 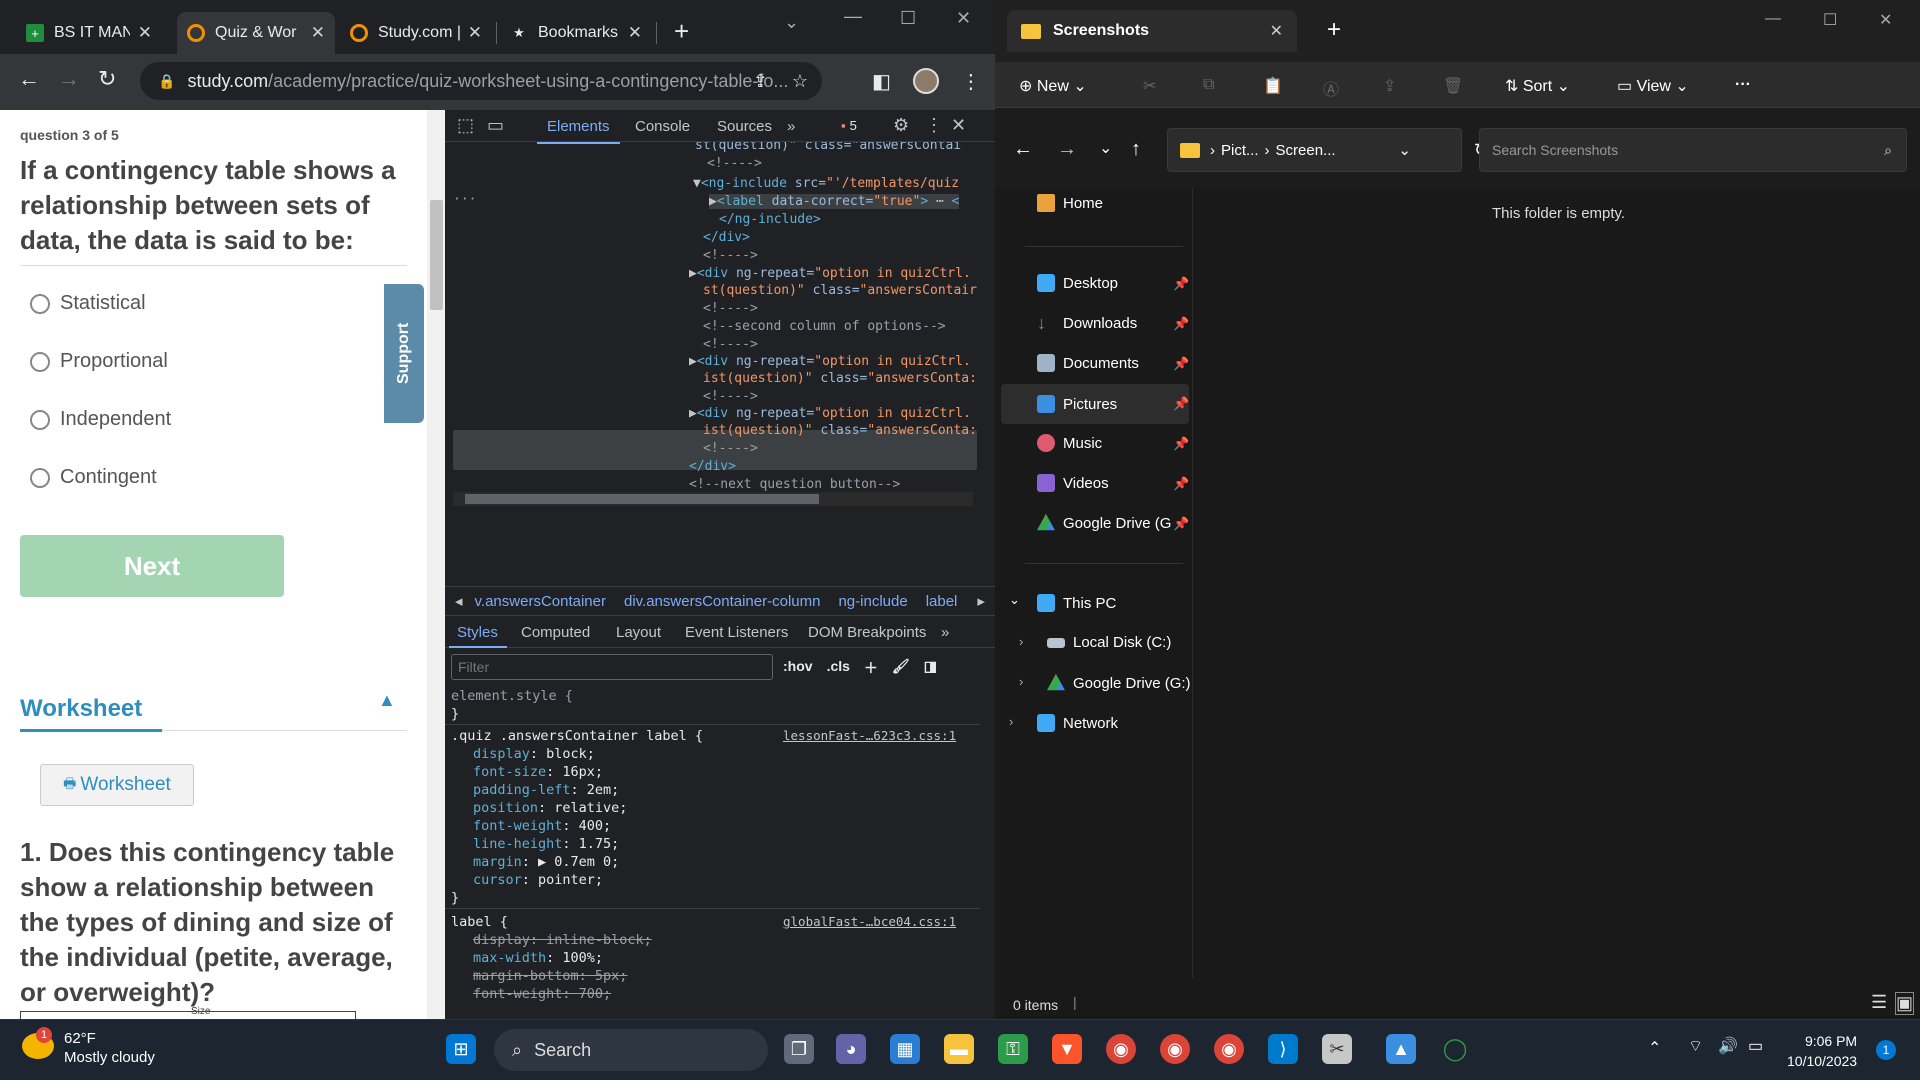 What do you see at coordinates (404, 353) in the screenshot?
I see `support-tab: Support` at bounding box center [404, 353].